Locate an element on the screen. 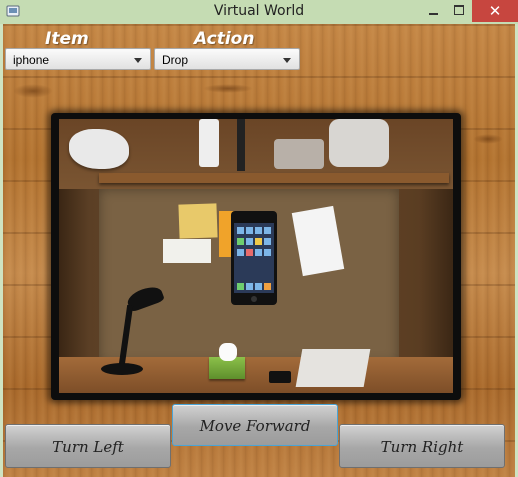 This screenshot has height=477, width=518. maximize-button is located at coordinates (459, 11).